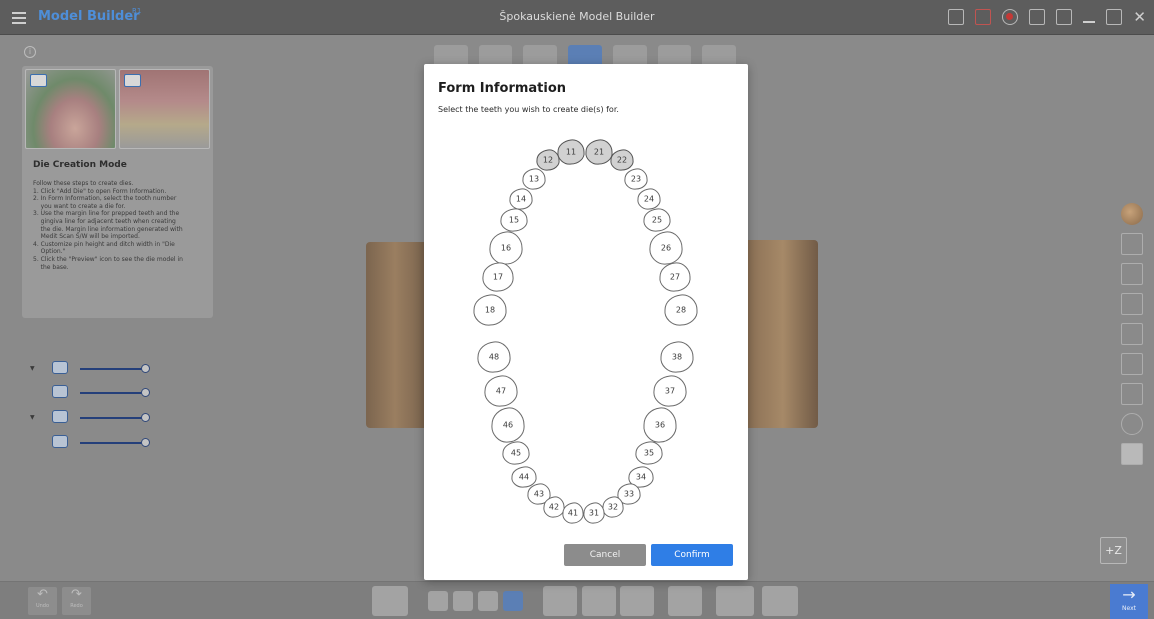  Describe the element at coordinates (1129, 594) in the screenshot. I see `arrow-right-icon: →` at that location.